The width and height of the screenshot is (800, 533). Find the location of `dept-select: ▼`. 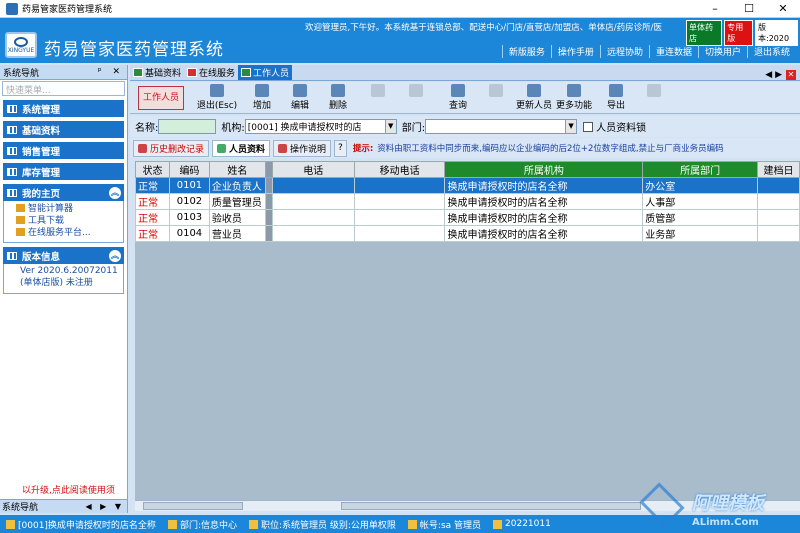

dept-select: ▼ is located at coordinates (501, 126).